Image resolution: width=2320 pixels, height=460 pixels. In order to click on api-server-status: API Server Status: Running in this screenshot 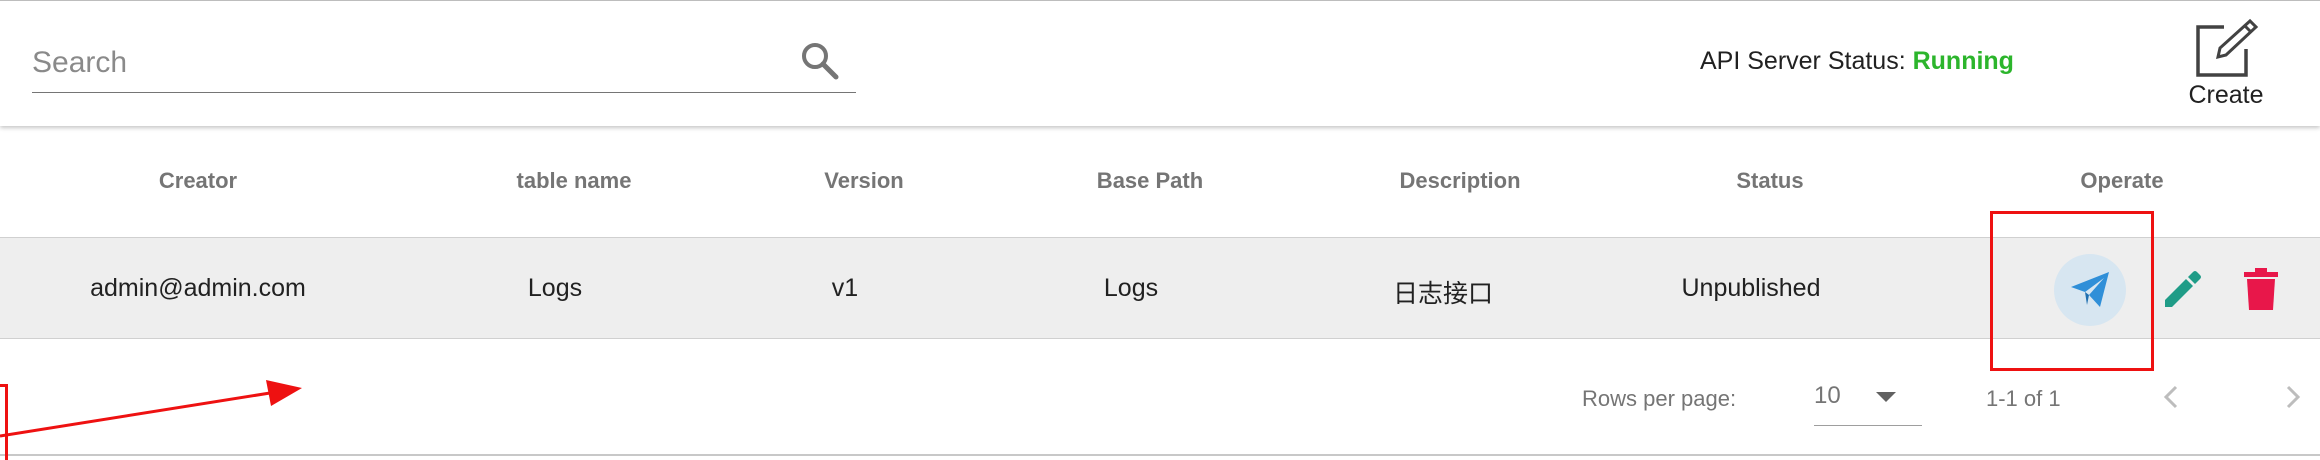, I will do `click(1857, 61)`.